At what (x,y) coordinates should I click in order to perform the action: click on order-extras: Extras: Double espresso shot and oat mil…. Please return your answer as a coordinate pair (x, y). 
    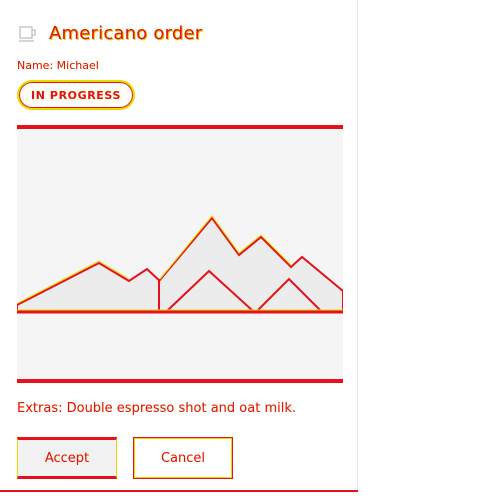
    Looking at the image, I should click on (156, 408).